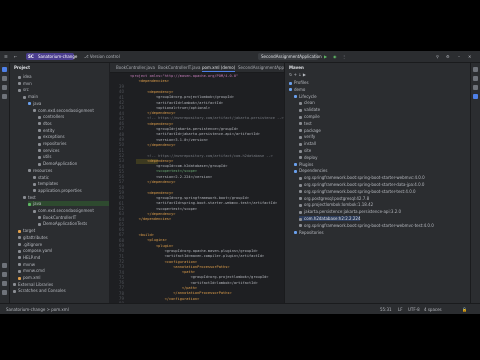  I want to click on code-line: <groupId>com.h2database</groupId>, so click(178, 166).